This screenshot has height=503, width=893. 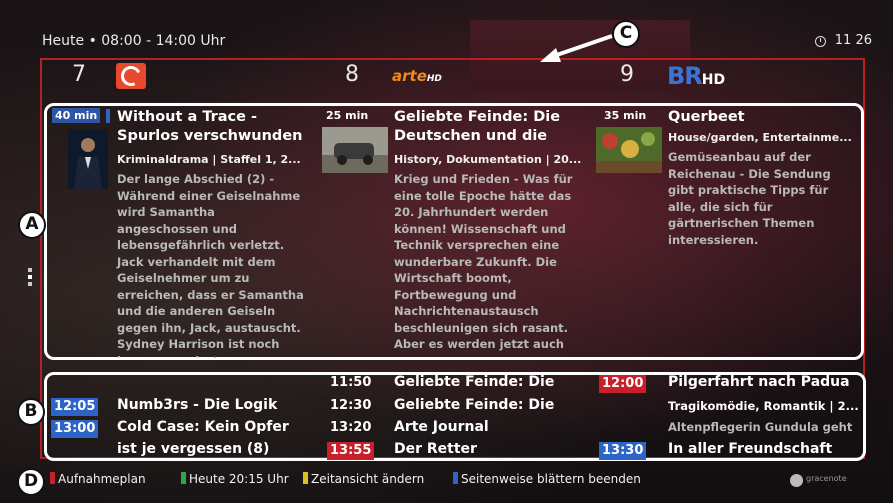 I want to click on legend-red: Aufnahmeplan, so click(x=98, y=479).